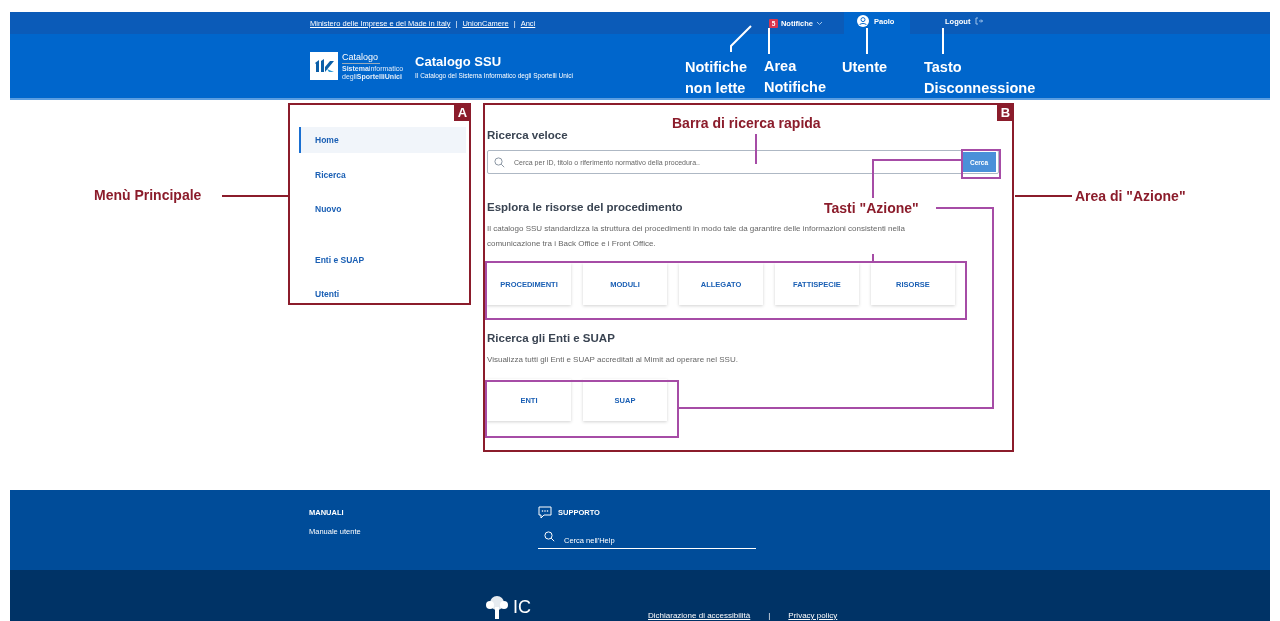 The image size is (1280, 621). Describe the element at coordinates (865, 67) in the screenshot. I see `annotation-label: Utente` at that location.